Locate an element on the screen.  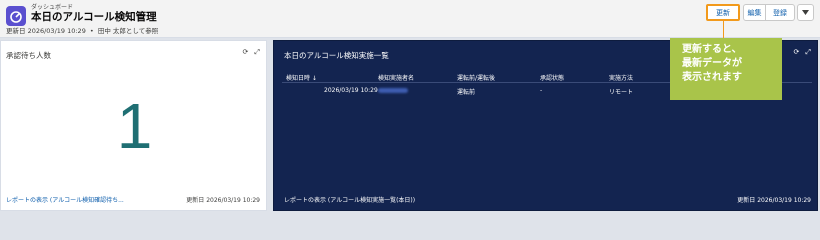
page-title: 本日のアルコール検知管理 is located at coordinates (94, 17).